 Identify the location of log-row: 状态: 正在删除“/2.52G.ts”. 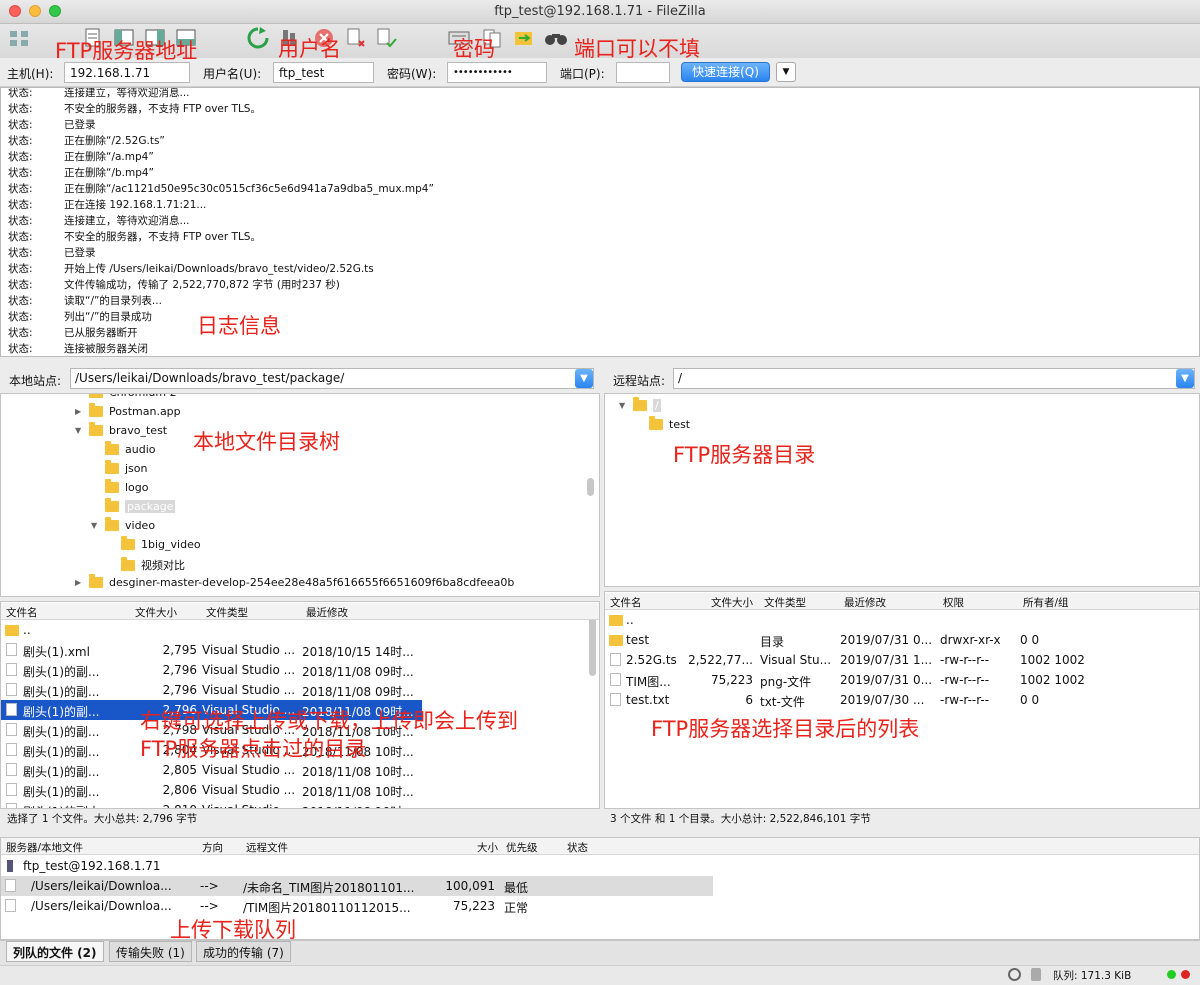
(86, 140).